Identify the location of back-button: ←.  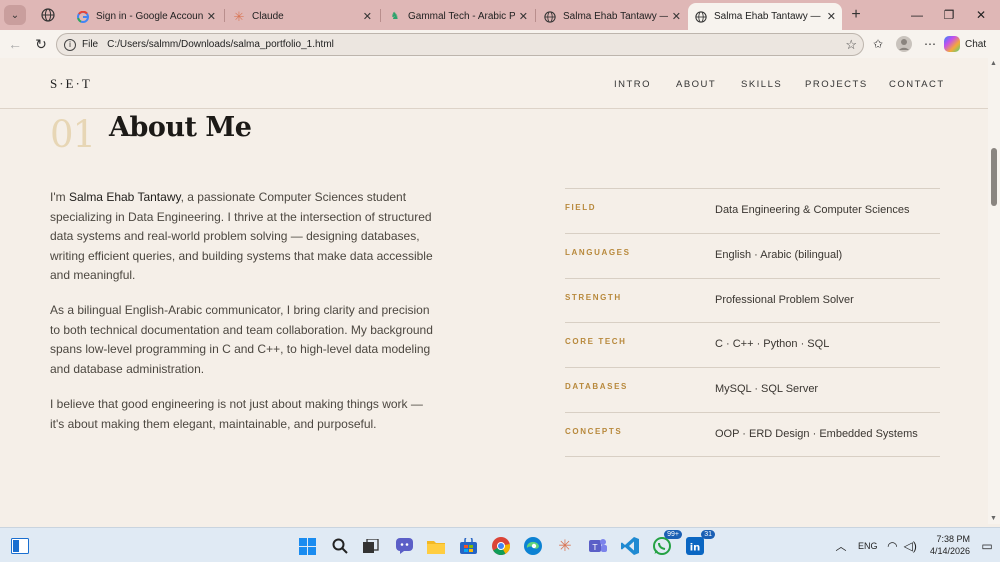
(15, 44).